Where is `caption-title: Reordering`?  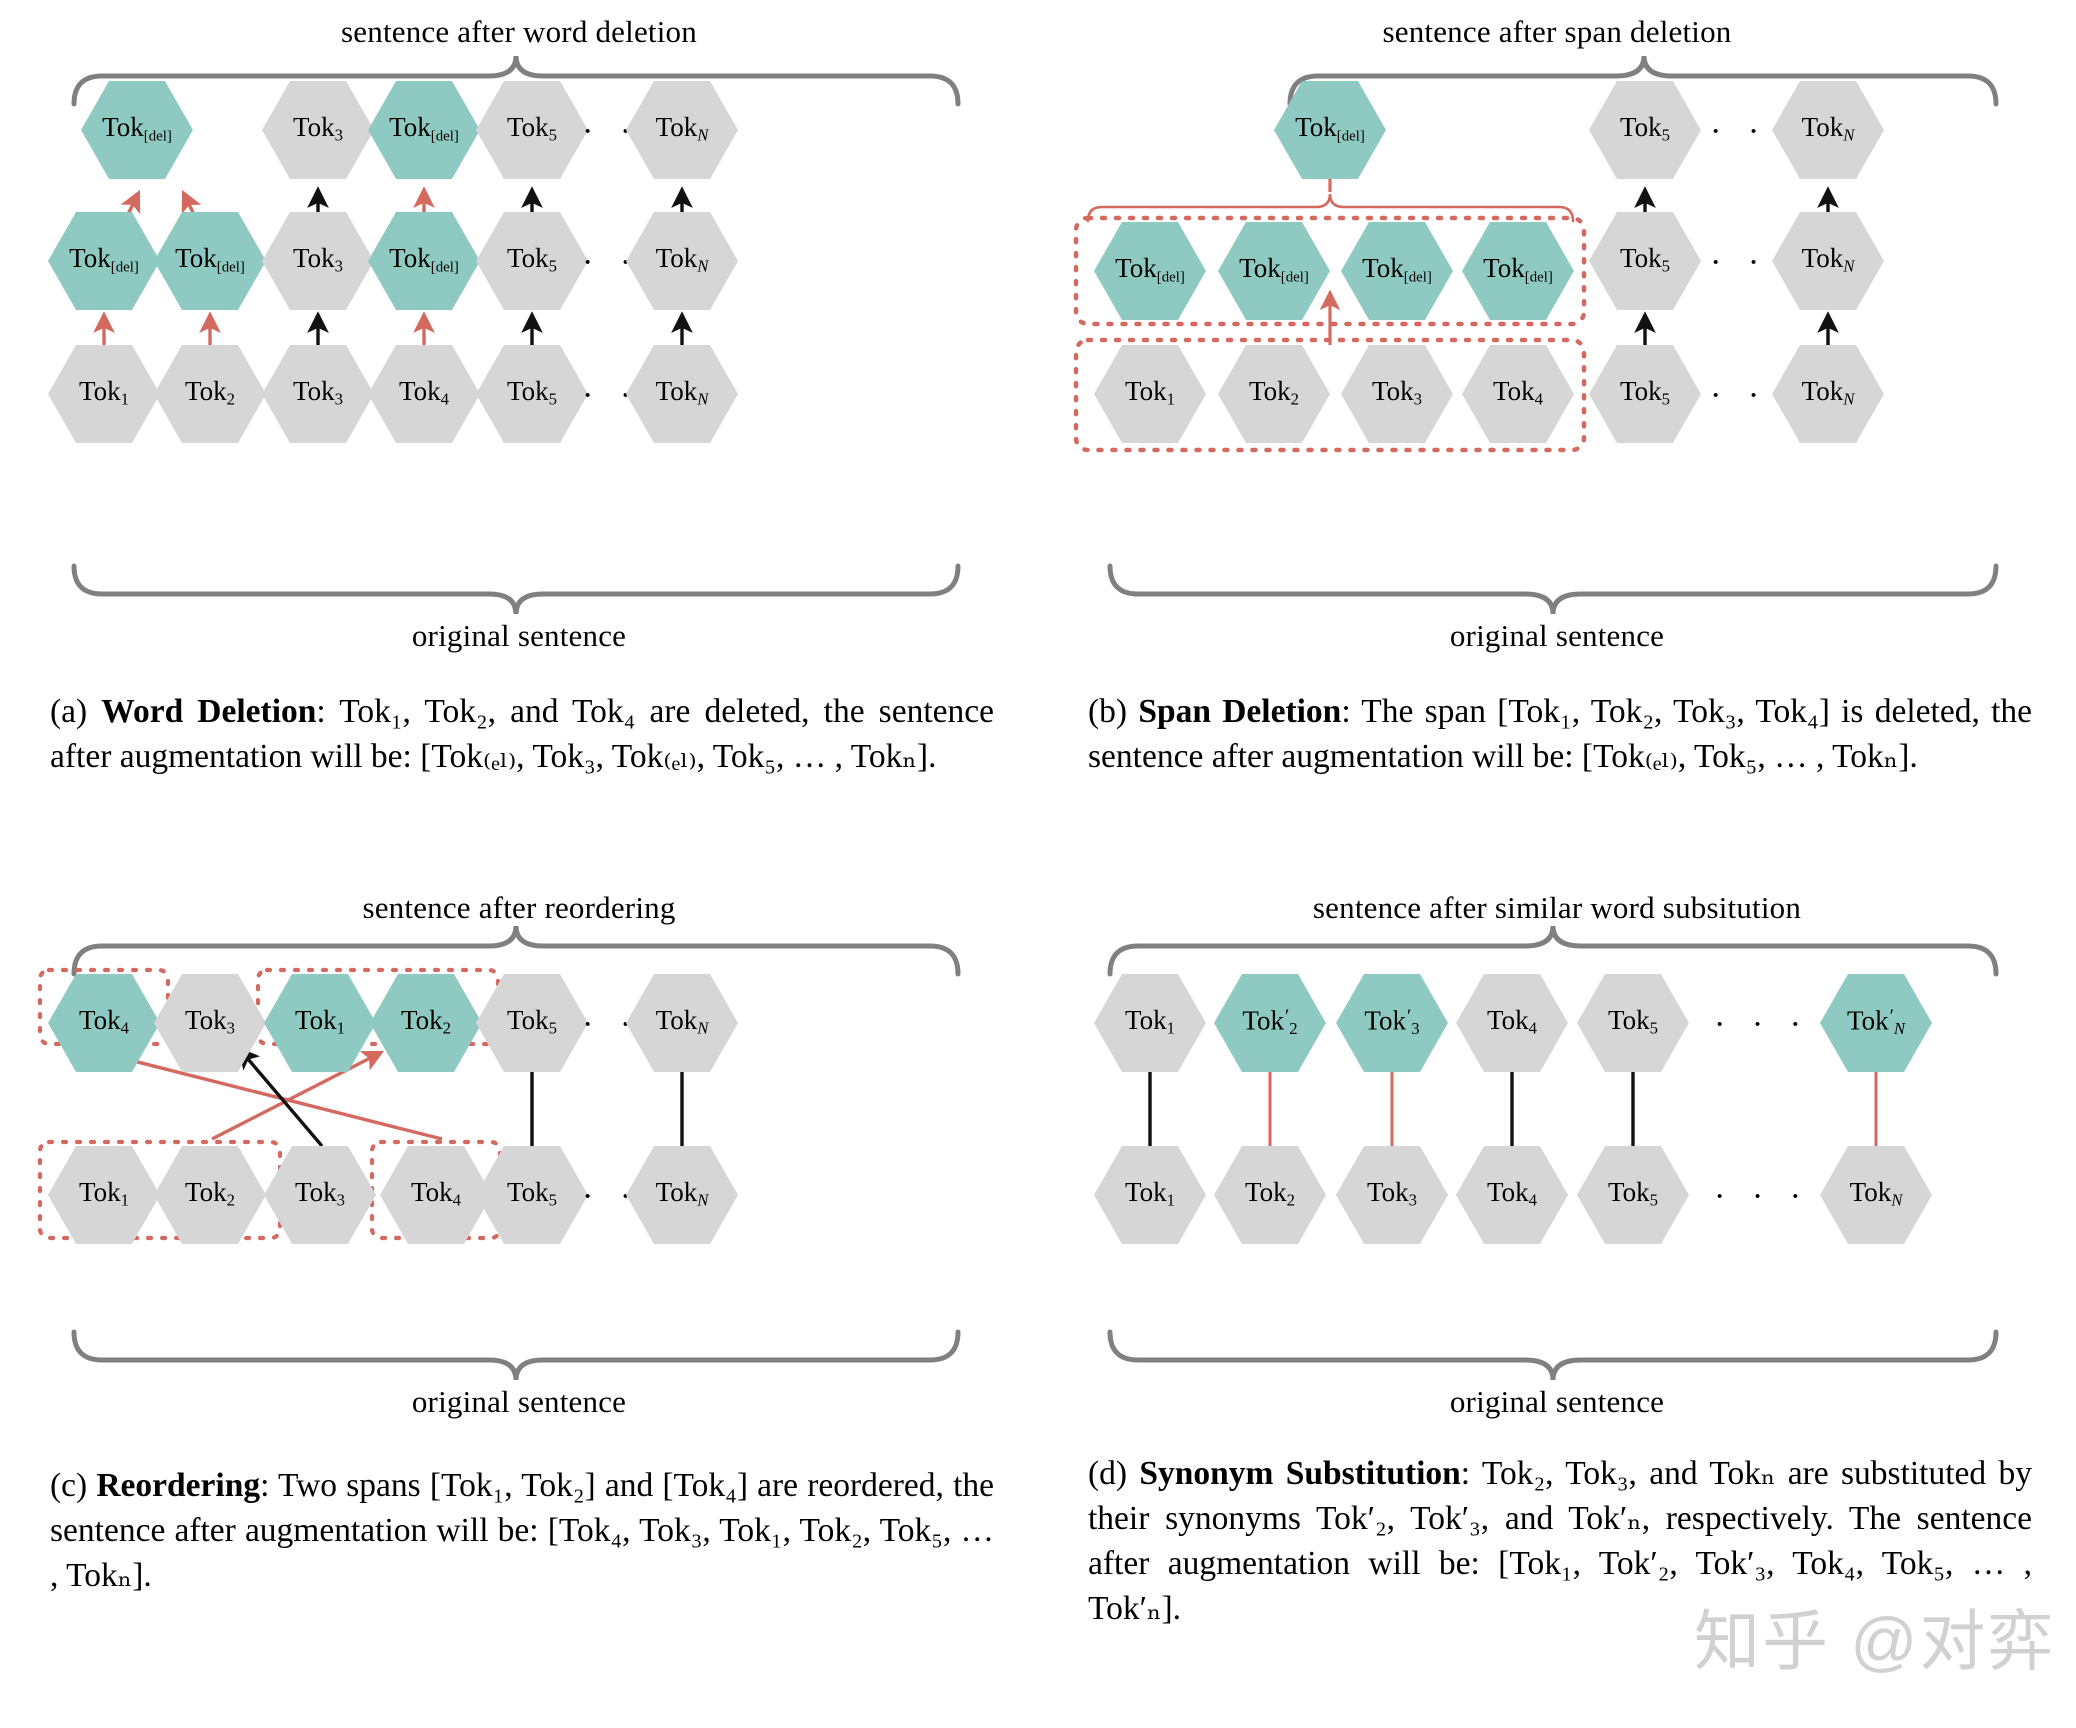 caption-title: Reordering is located at coordinates (178, 1485).